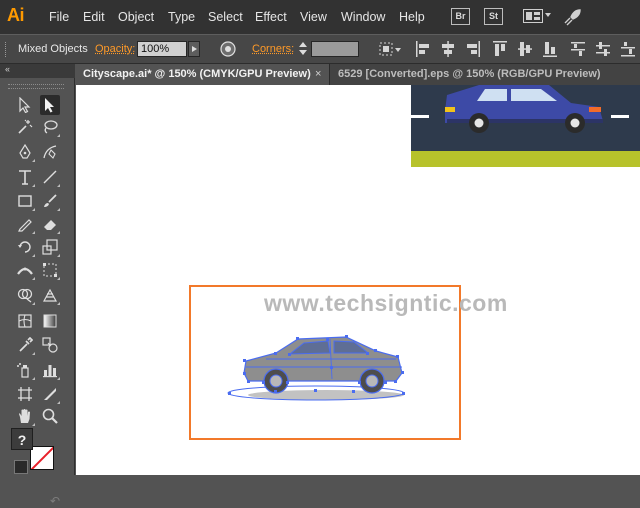 The image size is (640, 508). I want to click on perspective-grid-tool-icon, so click(50, 295).